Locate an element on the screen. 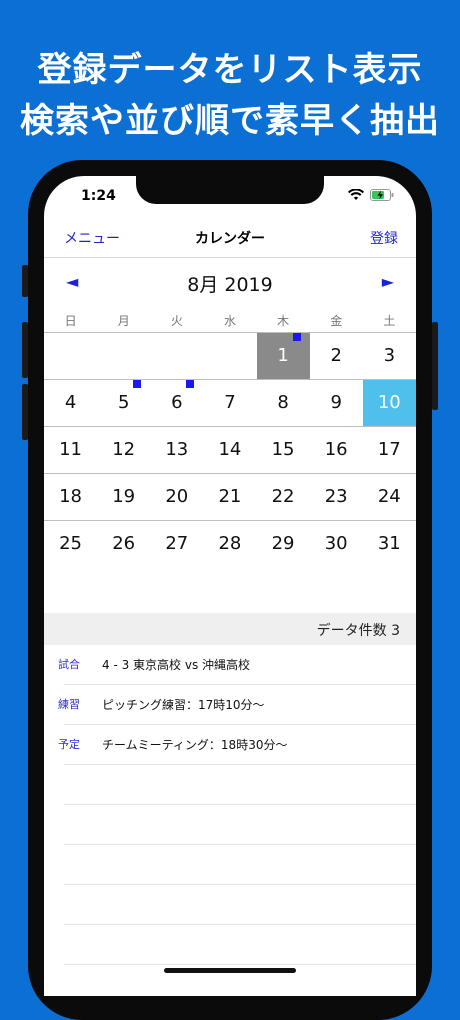 The image size is (460, 1020). calendar-day: 15 is located at coordinates (283, 450).